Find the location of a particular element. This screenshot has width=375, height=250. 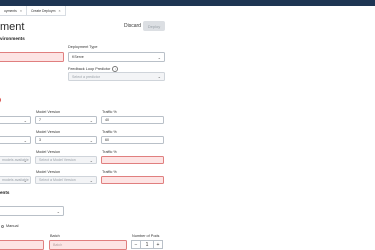

model-version-select: 7 ⌄ is located at coordinates (66, 120).